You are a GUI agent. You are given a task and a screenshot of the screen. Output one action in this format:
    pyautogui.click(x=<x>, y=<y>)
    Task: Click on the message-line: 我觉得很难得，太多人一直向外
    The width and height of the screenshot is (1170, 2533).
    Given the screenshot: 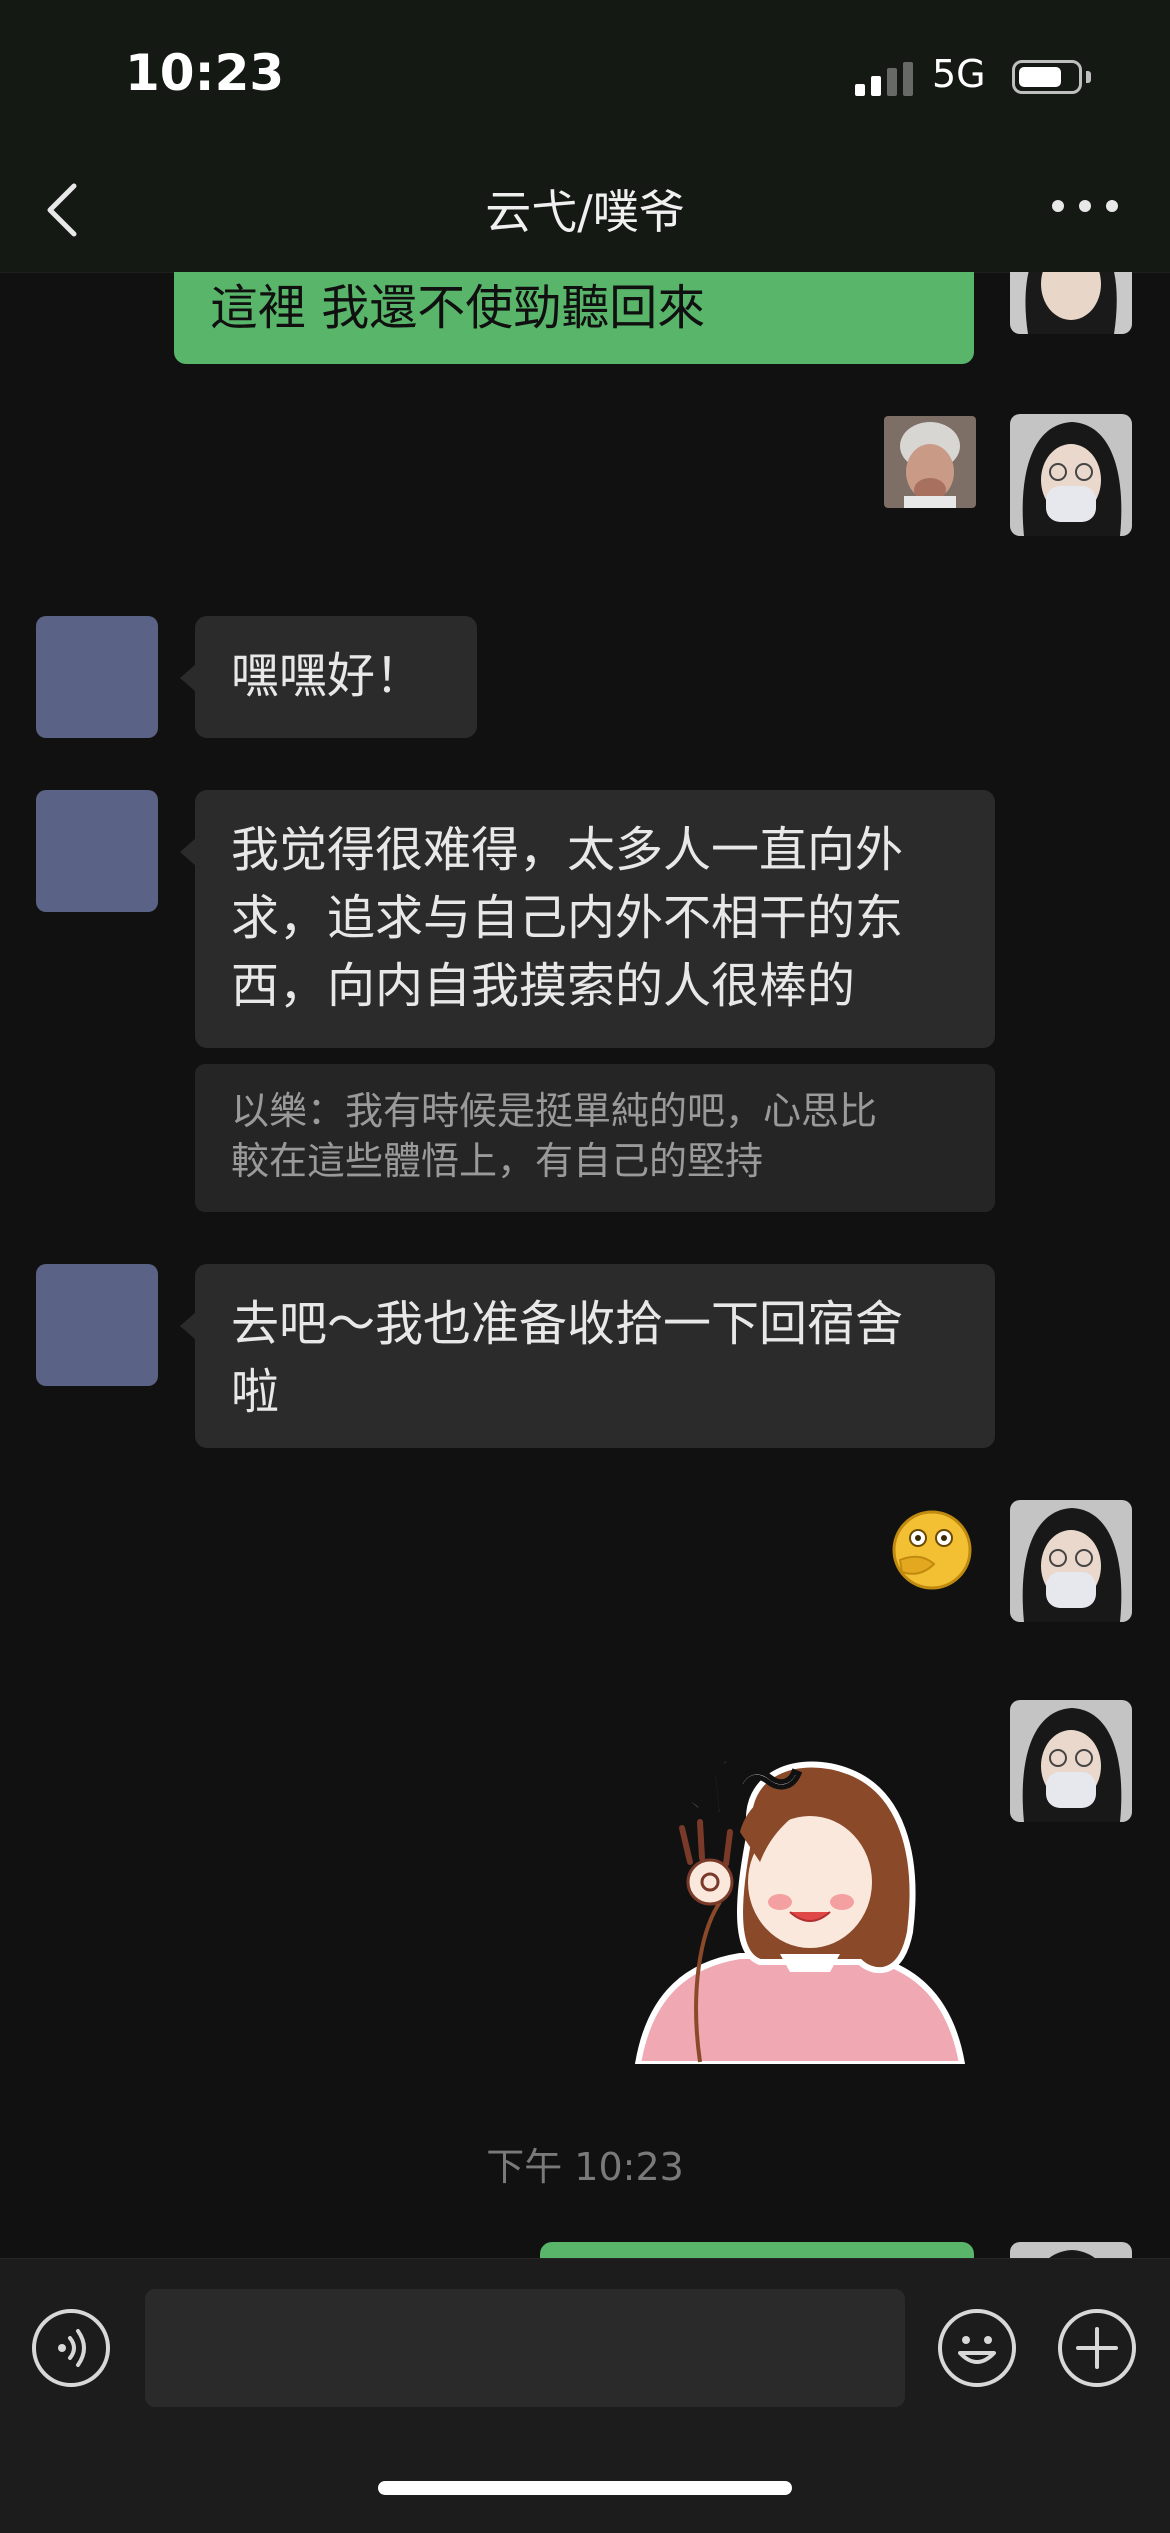 What is the action you would take?
    pyautogui.click(x=567, y=850)
    